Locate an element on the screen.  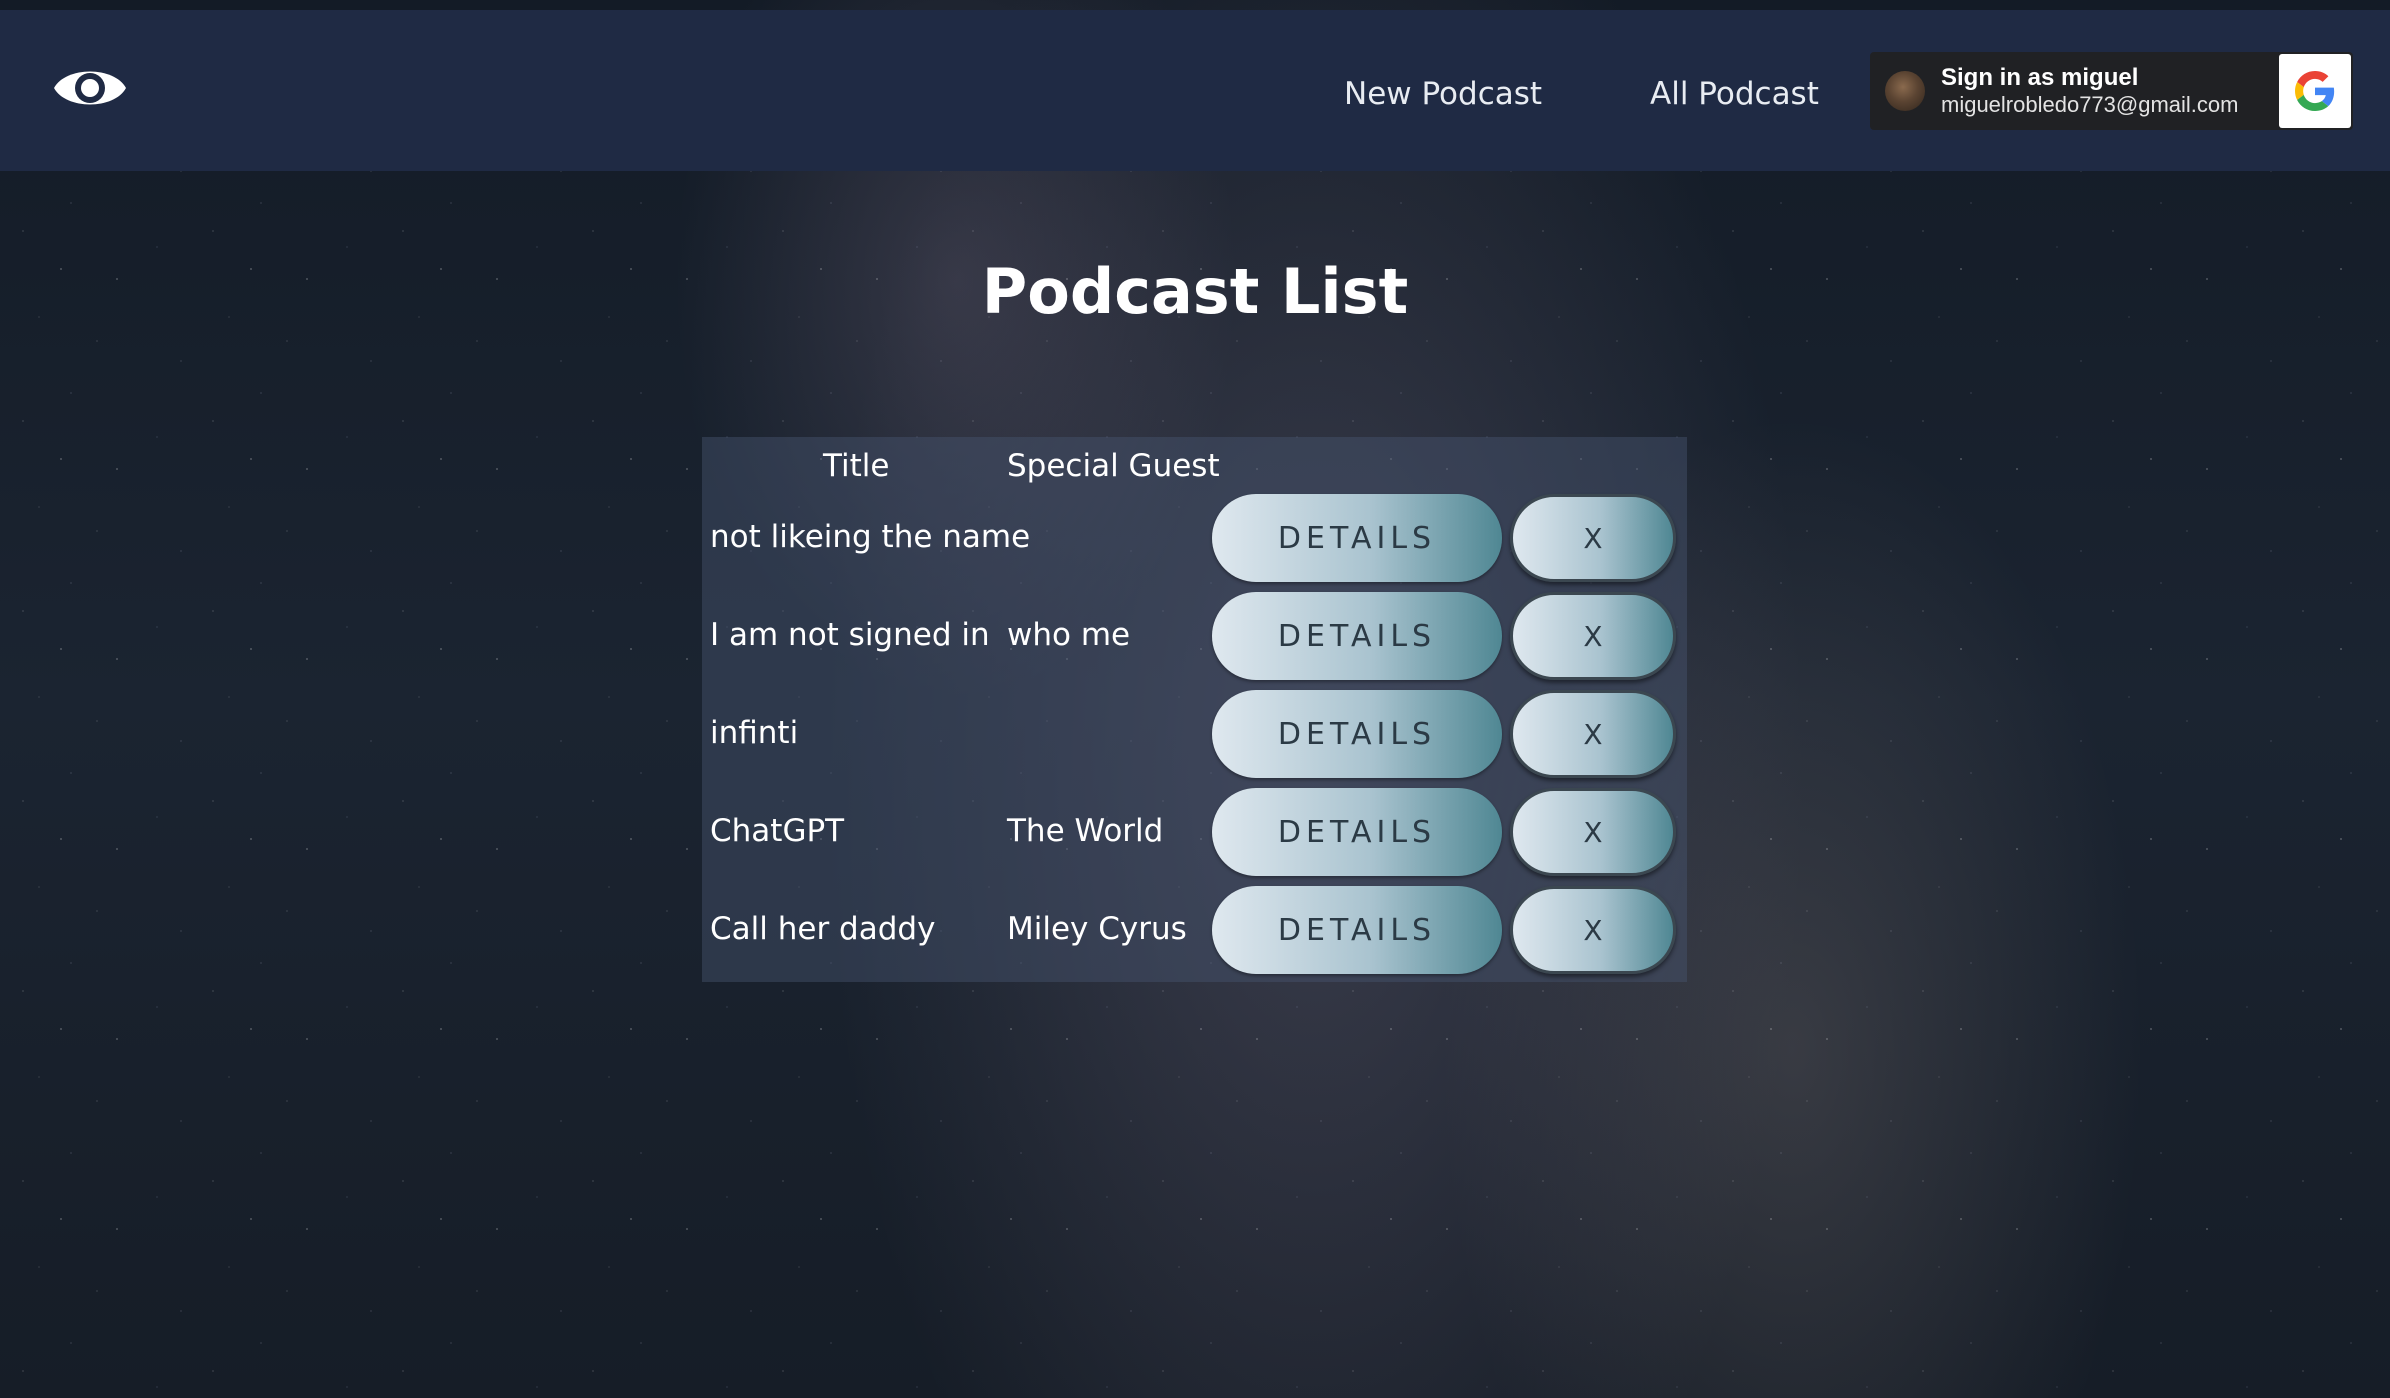
podcast-title-cell: ChatGPT is located at coordinates (777, 831).